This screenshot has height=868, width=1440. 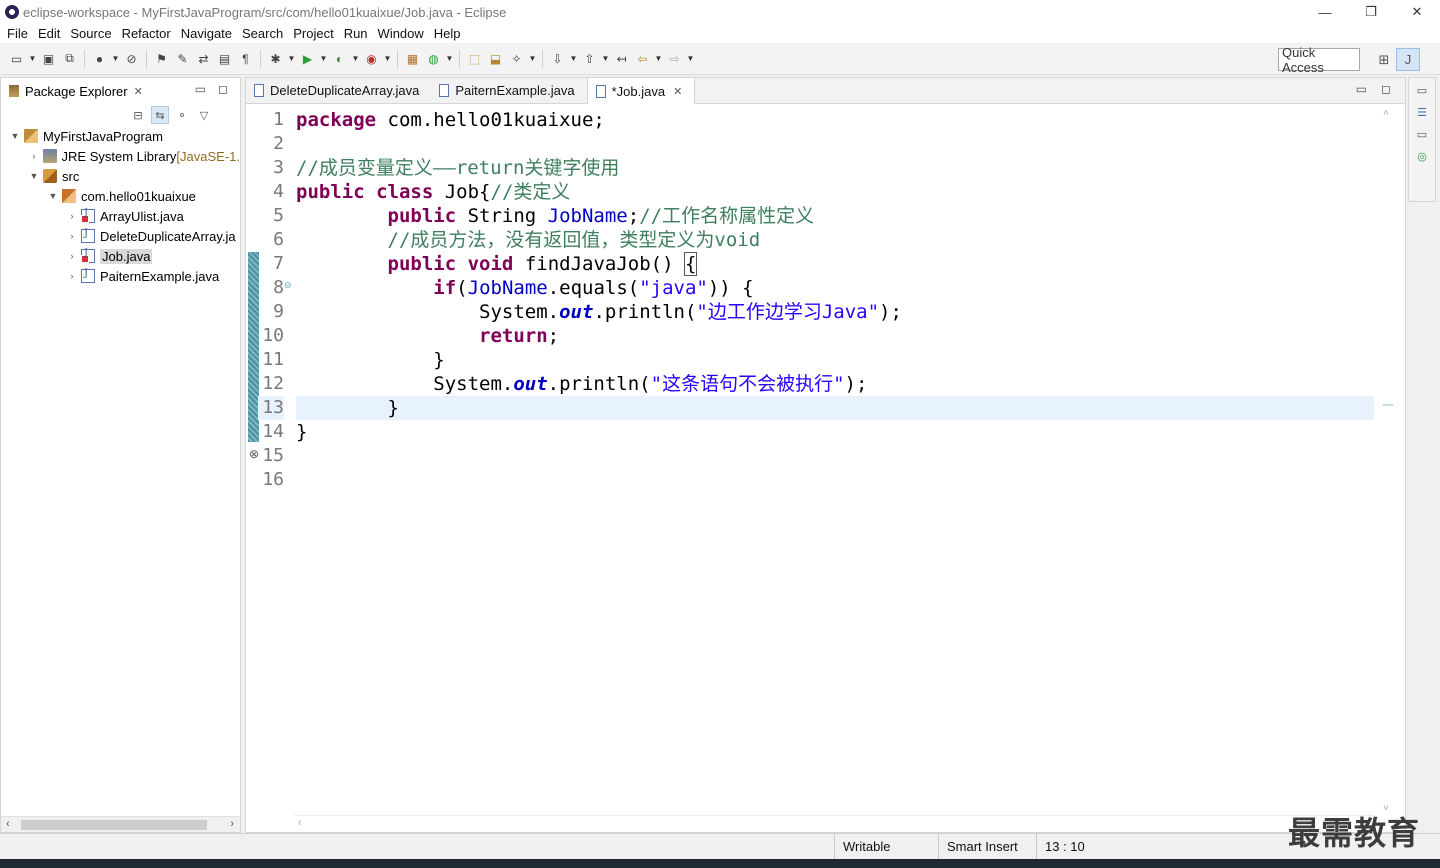 What do you see at coordinates (120, 156) in the screenshot?
I see `tree-item: › JRE System Library [JavaSE-1.` at bounding box center [120, 156].